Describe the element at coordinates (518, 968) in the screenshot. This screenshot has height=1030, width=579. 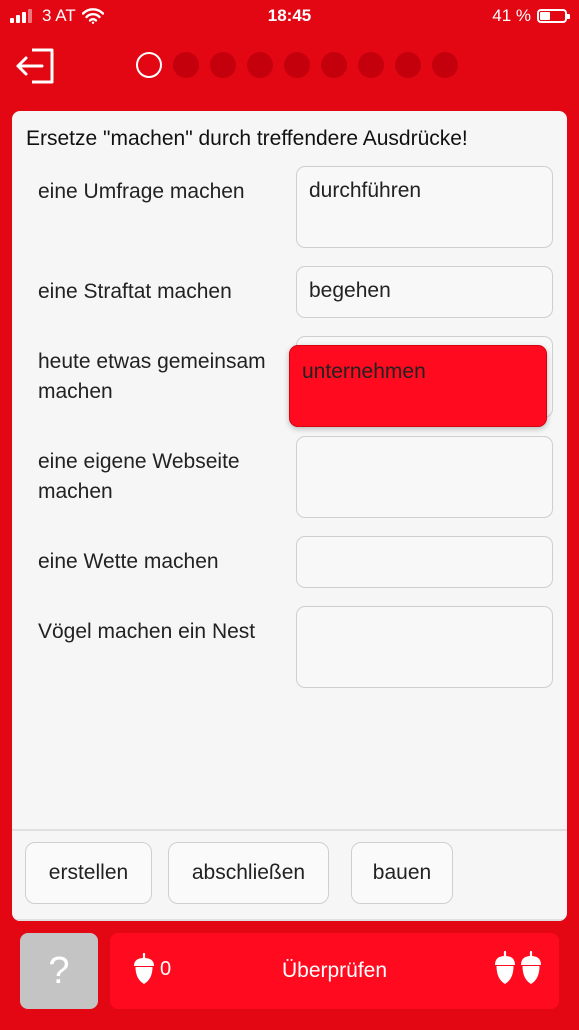
I see `acorn-reward` at that location.